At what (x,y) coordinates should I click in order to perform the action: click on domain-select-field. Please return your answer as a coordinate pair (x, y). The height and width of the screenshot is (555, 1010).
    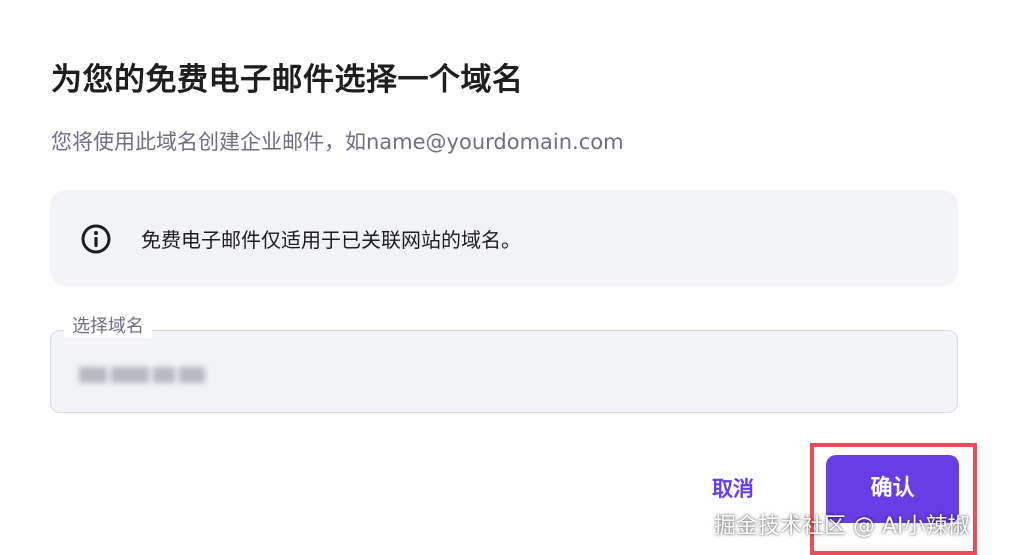
    Looking at the image, I should click on (504, 371).